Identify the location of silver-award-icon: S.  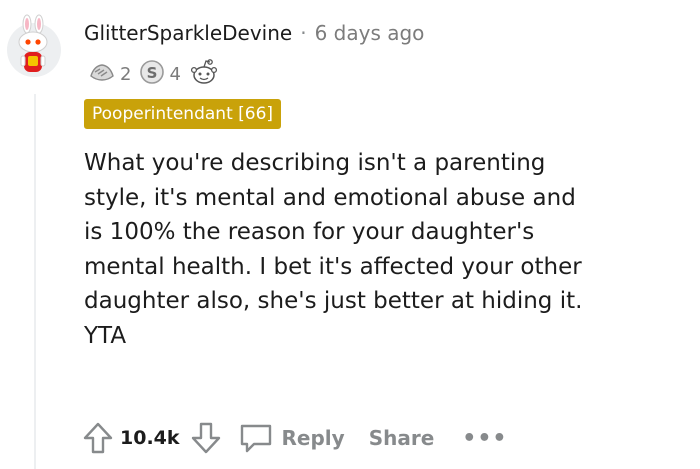
(152, 74).